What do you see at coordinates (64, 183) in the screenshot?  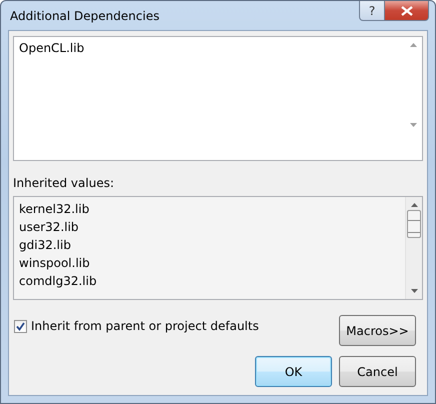 I see `inherited-values-label: Inherited values:` at bounding box center [64, 183].